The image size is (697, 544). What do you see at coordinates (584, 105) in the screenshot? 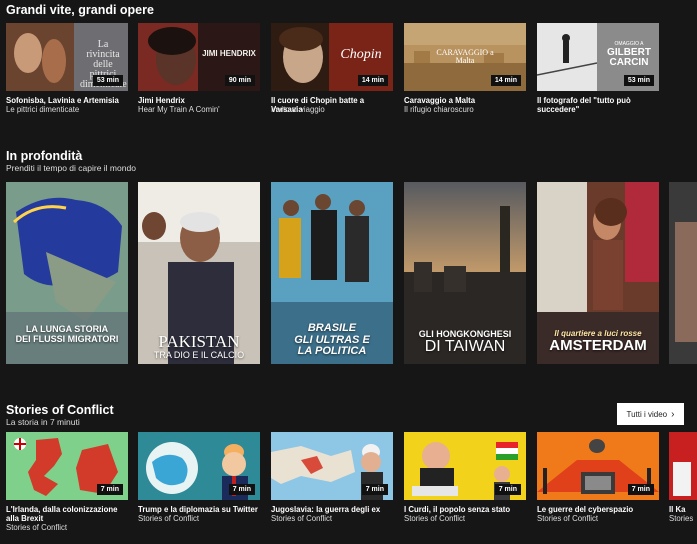
I see `video-title: Il fotografo del "tutto può succedere"` at bounding box center [584, 105].